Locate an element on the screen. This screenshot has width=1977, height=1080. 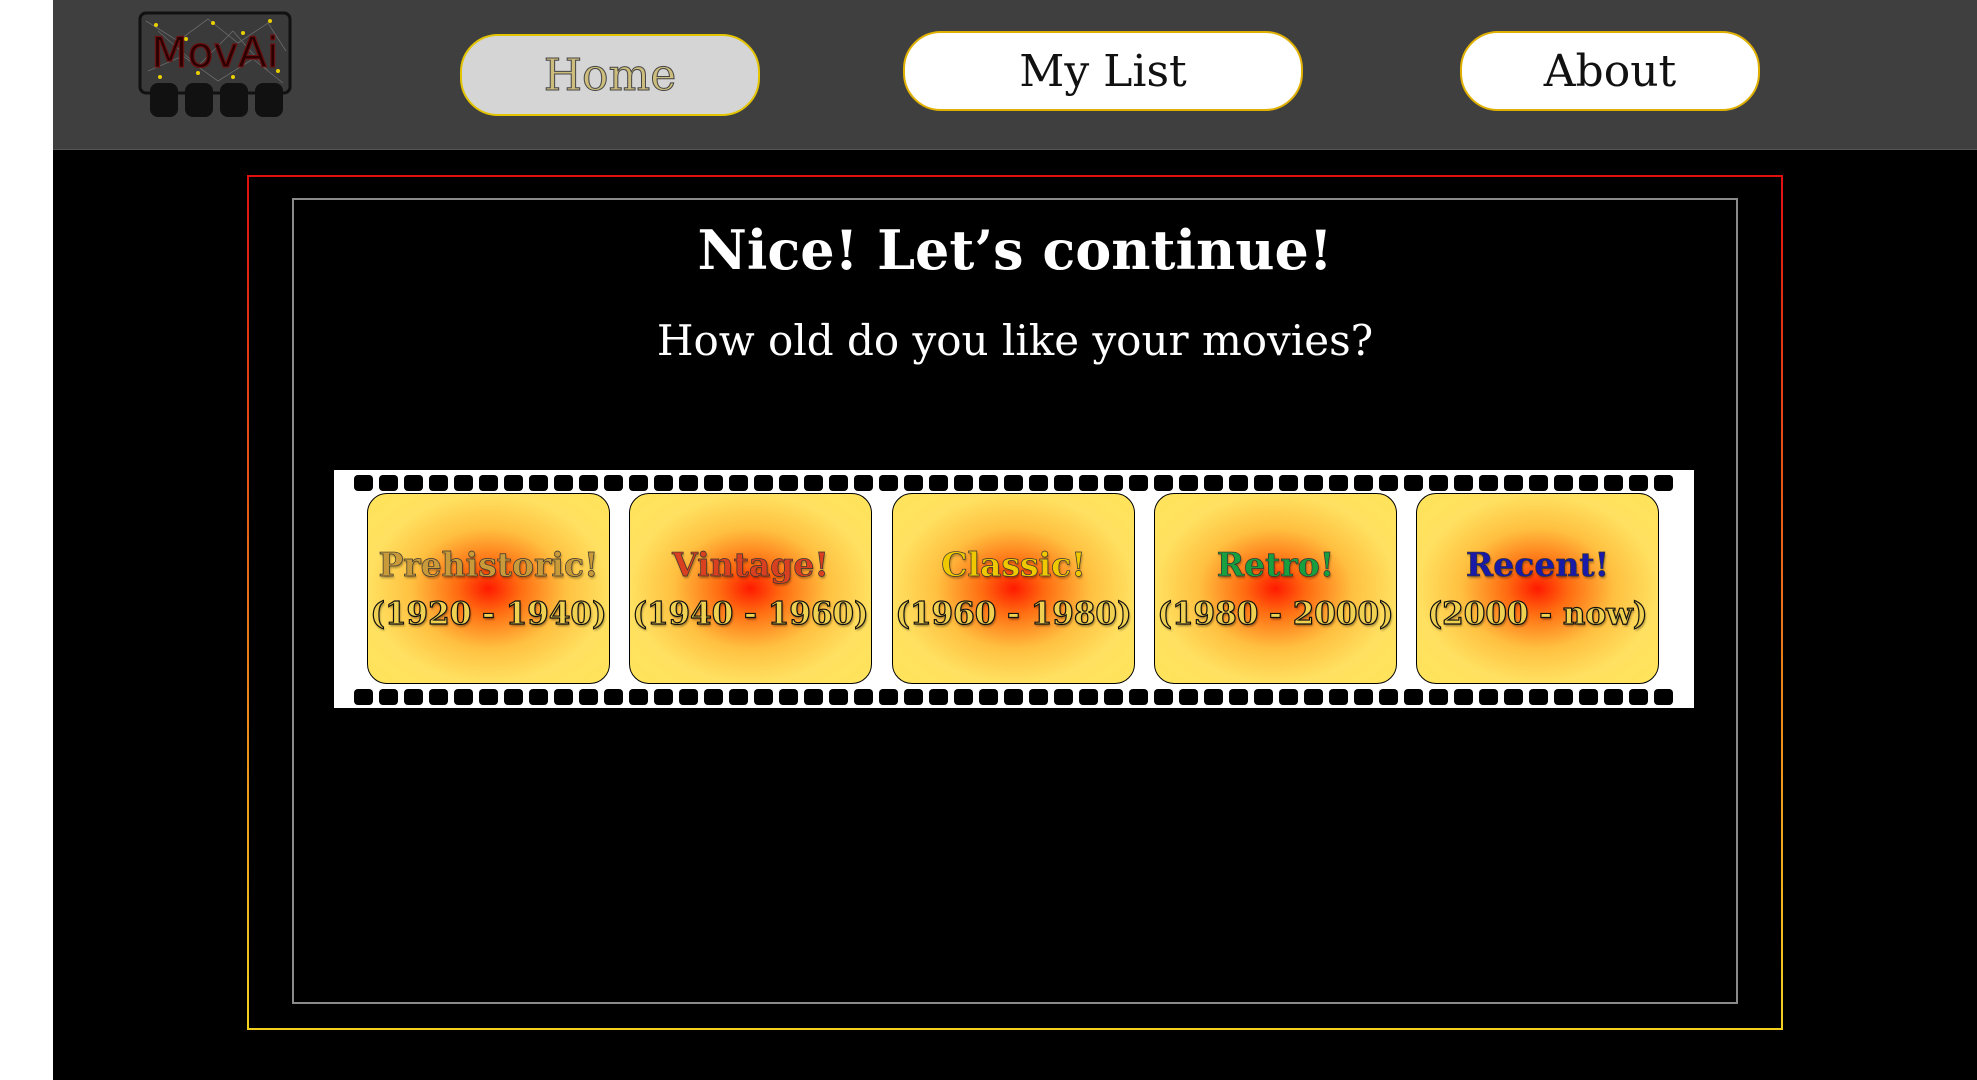
era-card-recent: Recent! (2000 - now) is located at coordinates (1537, 588).